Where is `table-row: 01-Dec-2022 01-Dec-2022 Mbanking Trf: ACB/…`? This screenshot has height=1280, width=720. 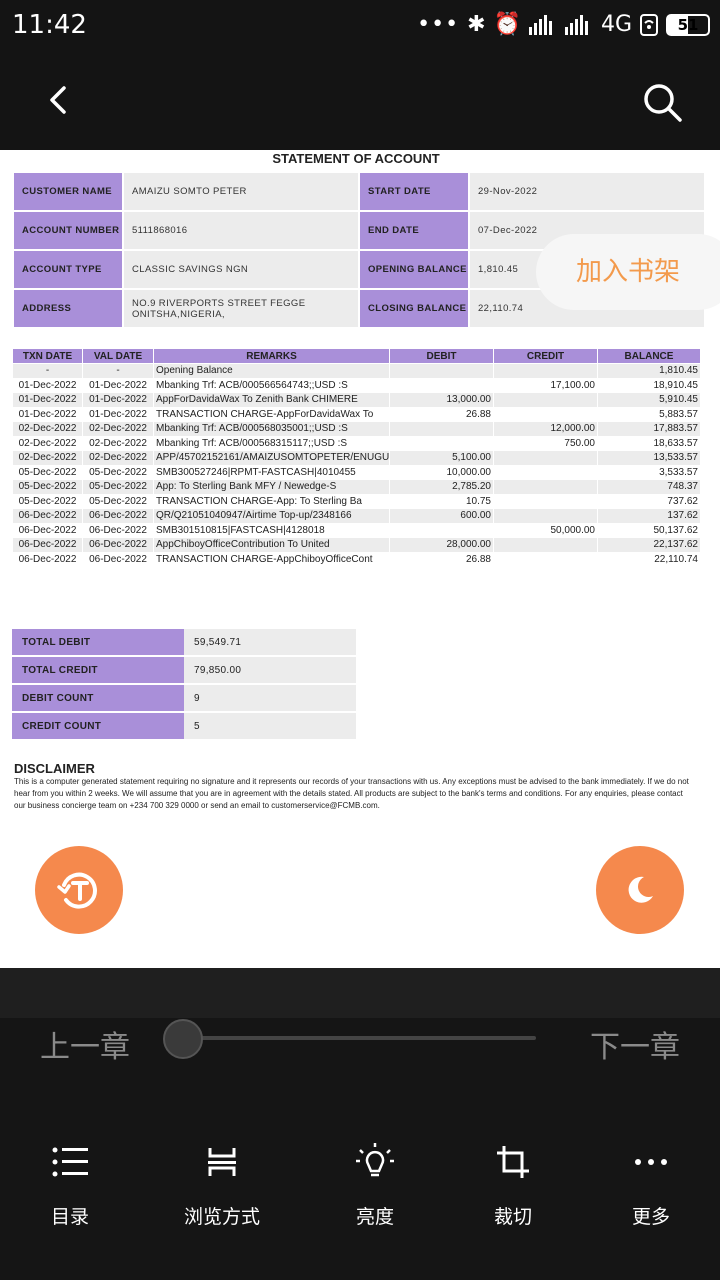
table-row: 01-Dec-2022 01-Dec-2022 Mbanking Trf: ACB/… is located at coordinates (356, 385).